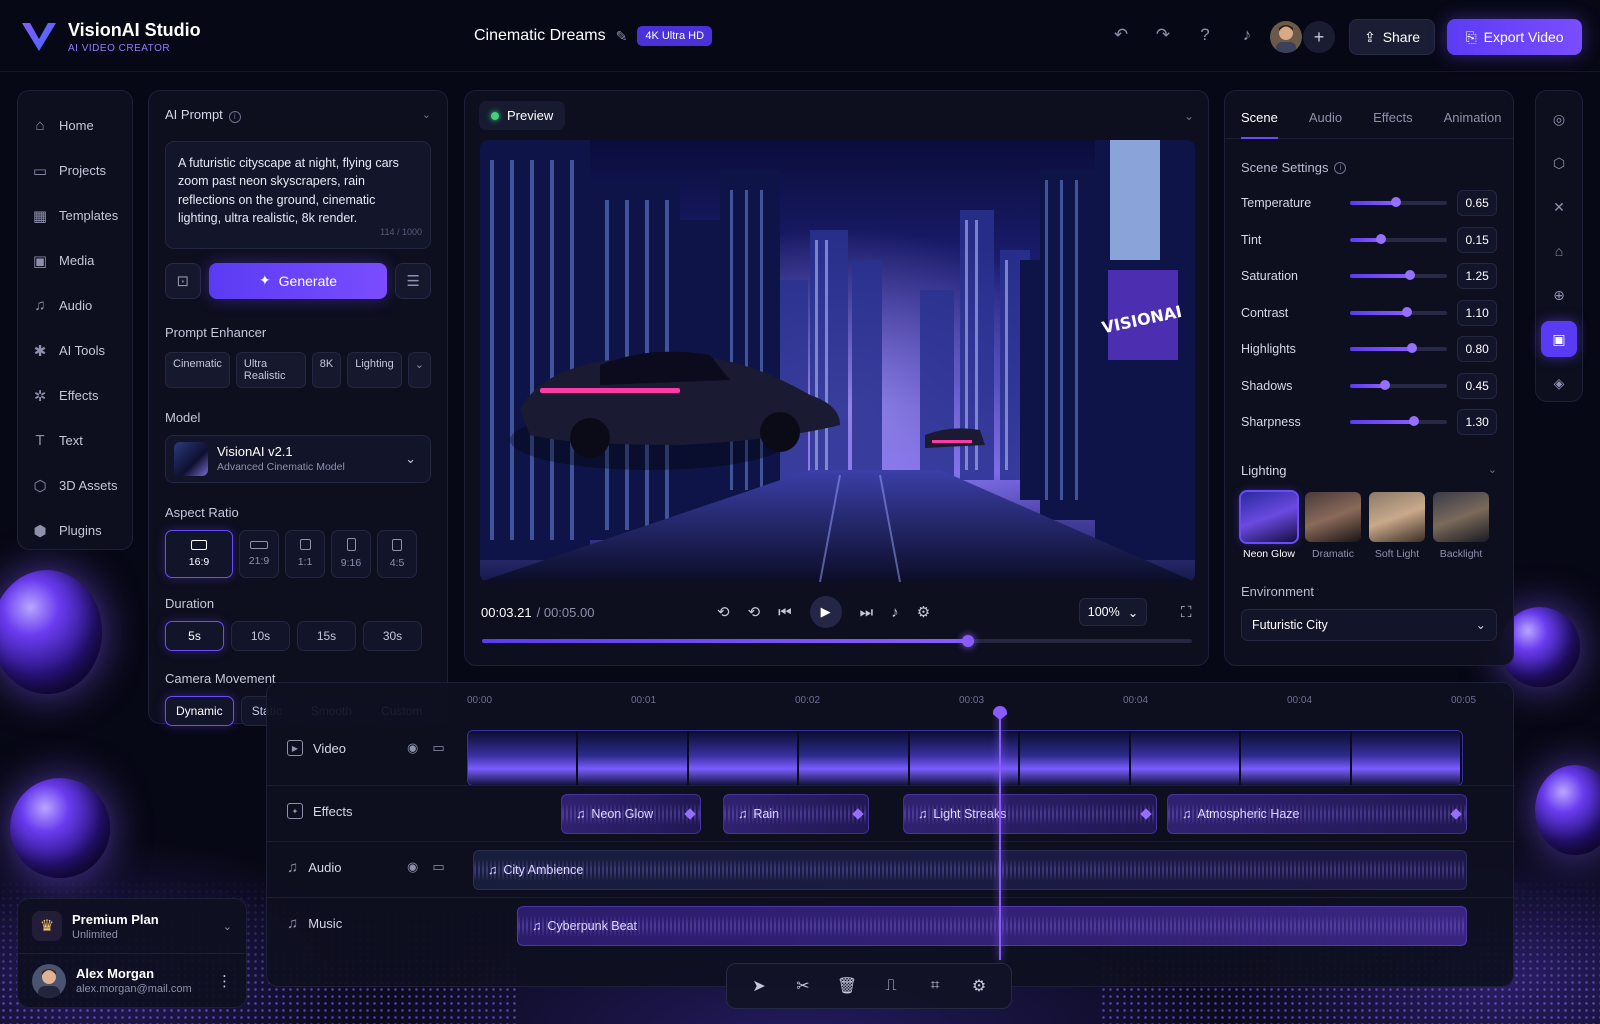  What do you see at coordinates (796, 814) in the screenshot?
I see `effect-clip: ♫Rain` at bounding box center [796, 814].